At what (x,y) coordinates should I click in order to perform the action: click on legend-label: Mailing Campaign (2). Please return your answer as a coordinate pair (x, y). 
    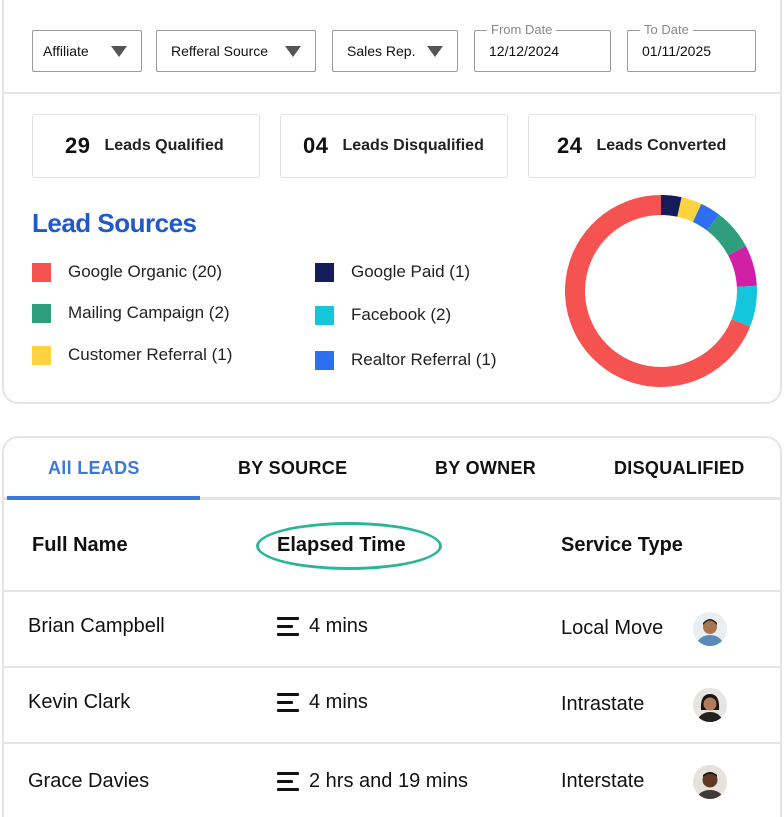
    Looking at the image, I should click on (149, 312).